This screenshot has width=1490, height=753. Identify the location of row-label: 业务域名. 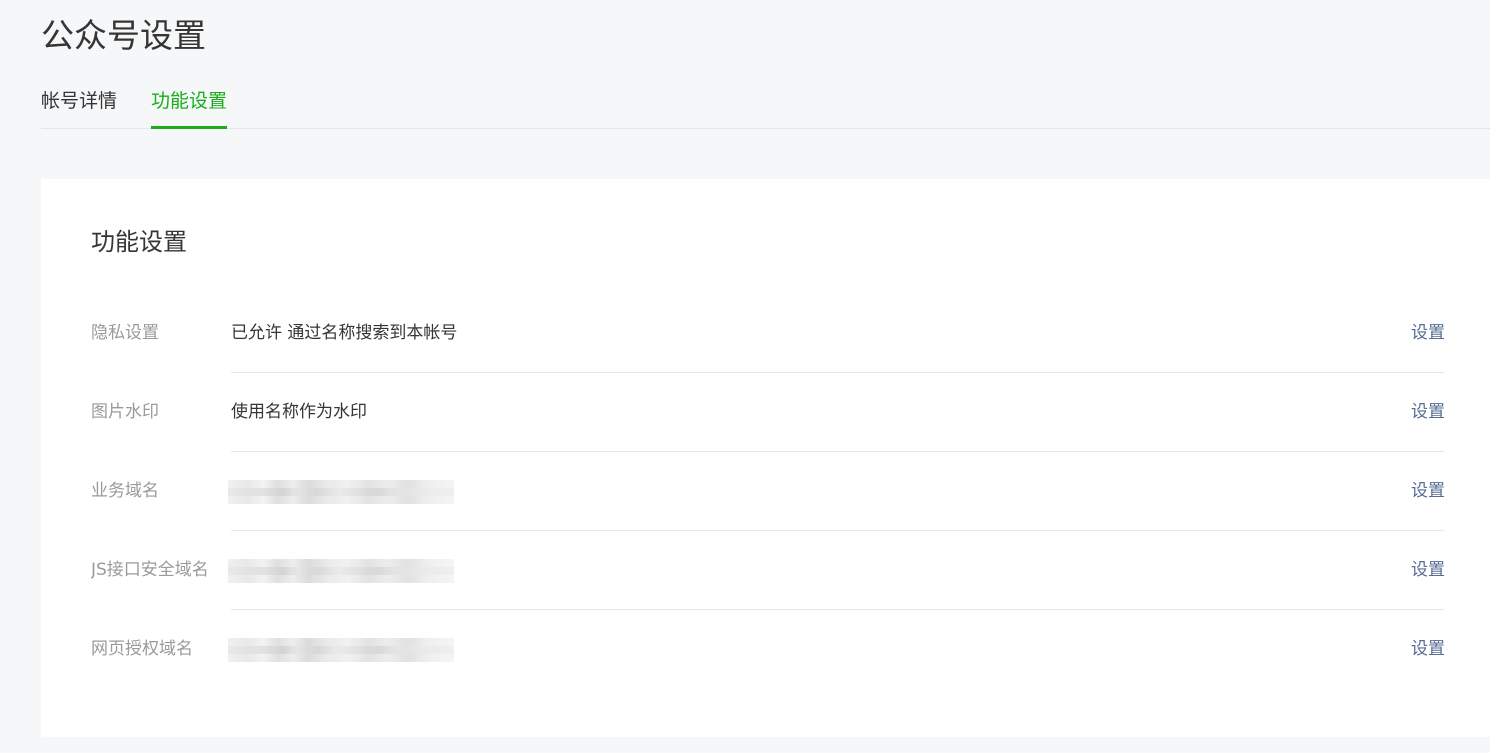
(125, 491).